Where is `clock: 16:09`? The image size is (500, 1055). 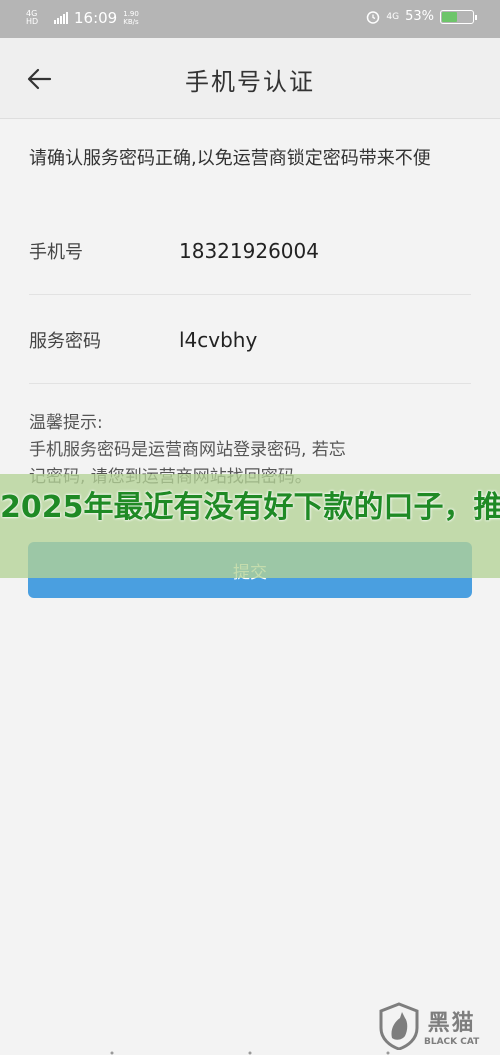 clock: 16:09 is located at coordinates (96, 18).